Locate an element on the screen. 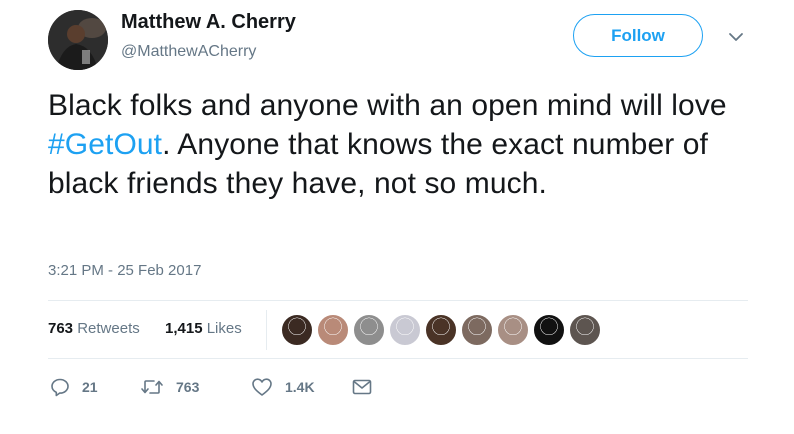 This screenshot has height=434, width=794. heart-icon is located at coordinates (262, 387).